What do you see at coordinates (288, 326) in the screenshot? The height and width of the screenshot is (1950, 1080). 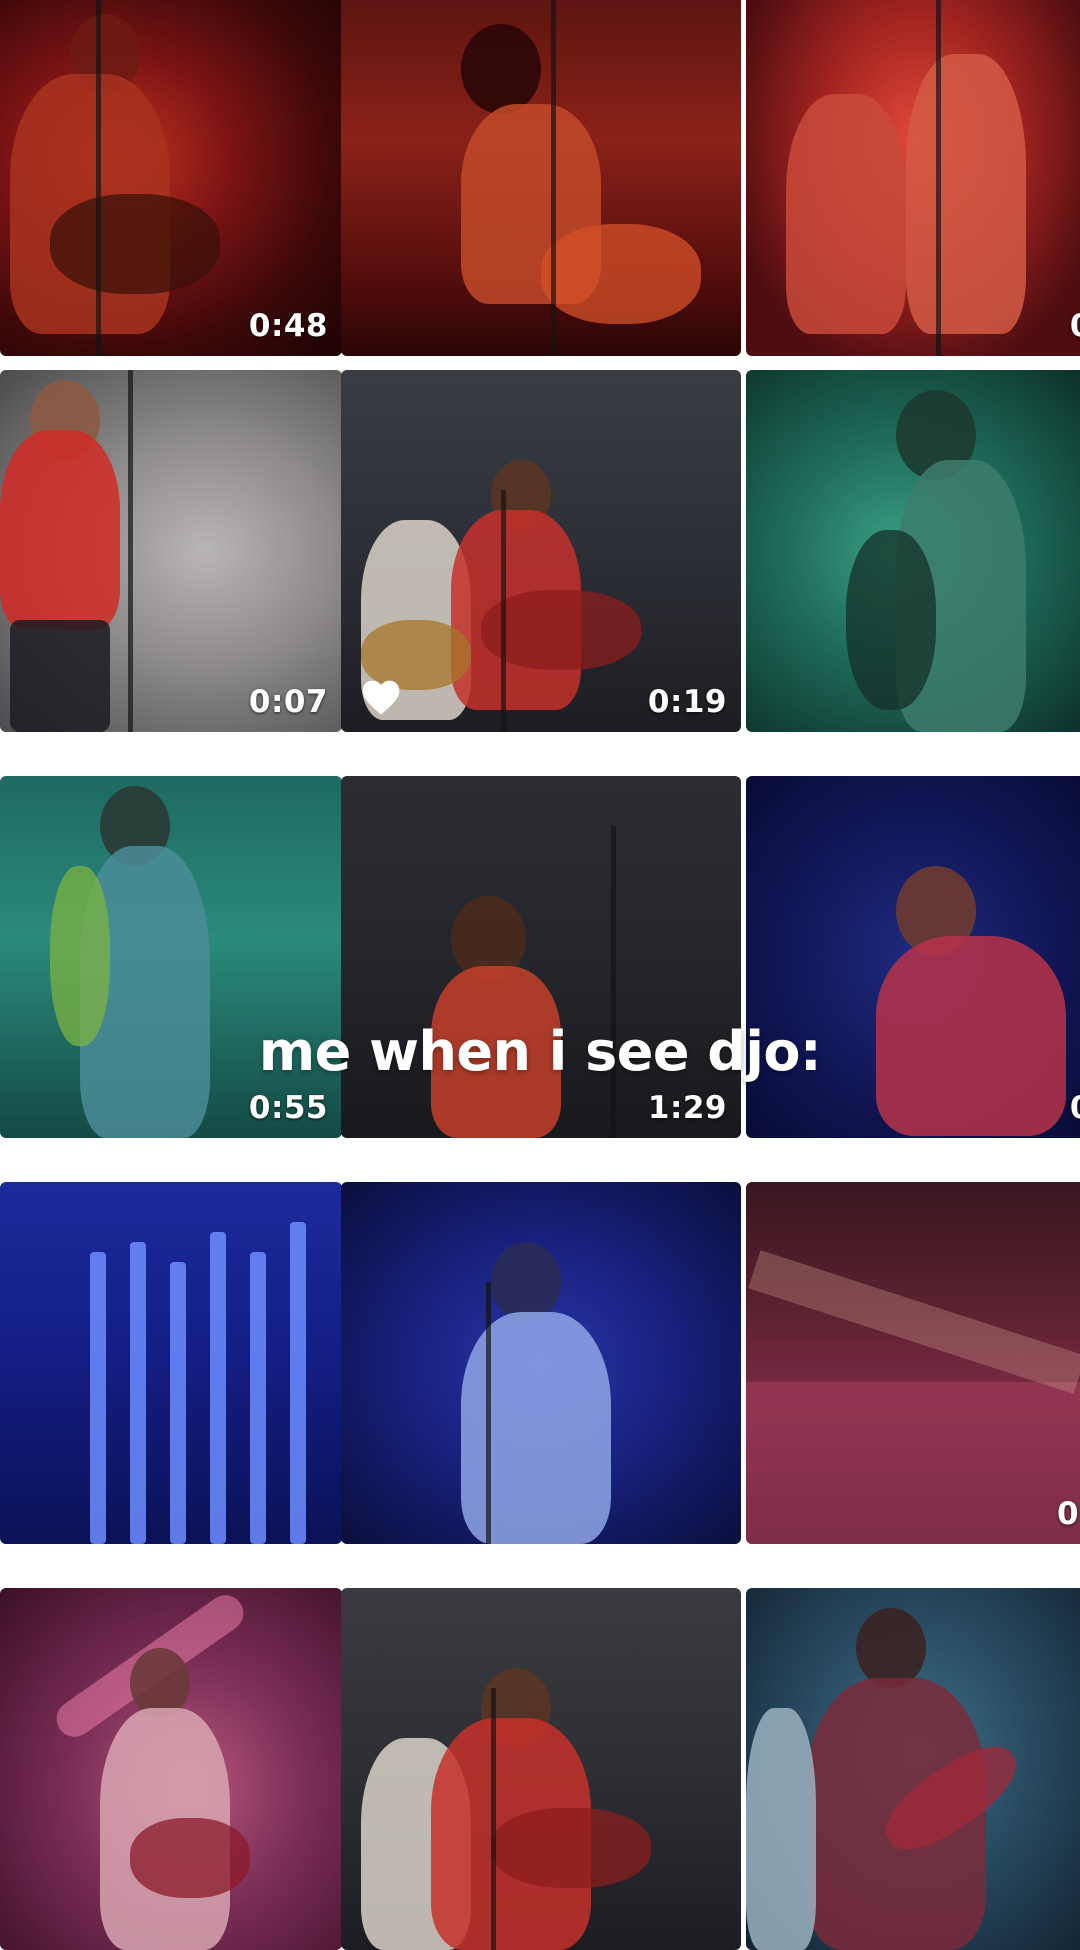 I see `video-duration: 0:48` at bounding box center [288, 326].